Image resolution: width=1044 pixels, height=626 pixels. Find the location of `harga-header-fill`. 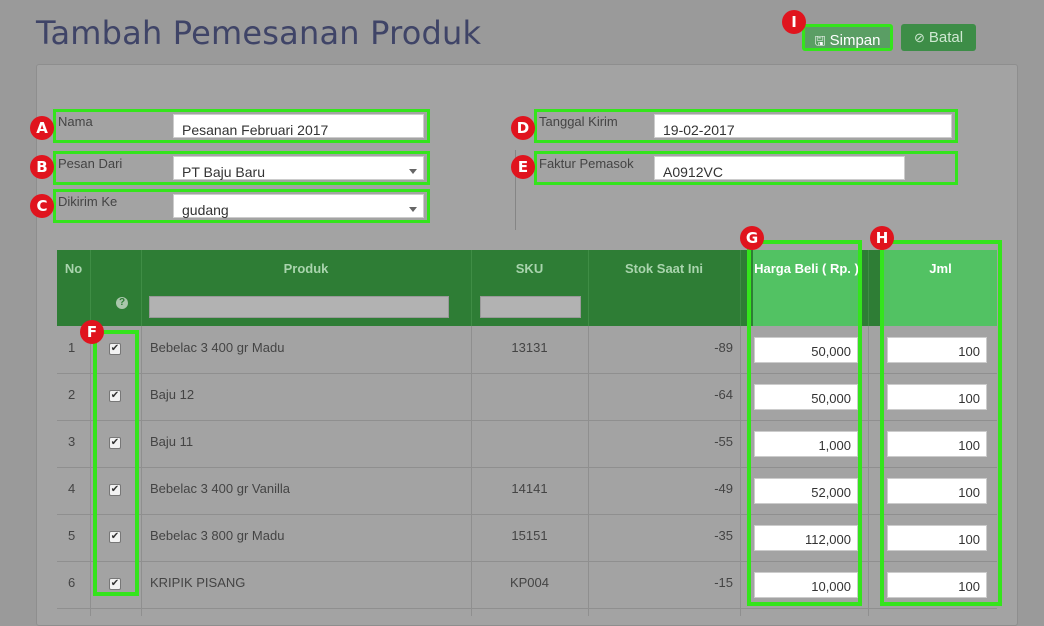

harga-header-fill is located at coordinates (806, 307).